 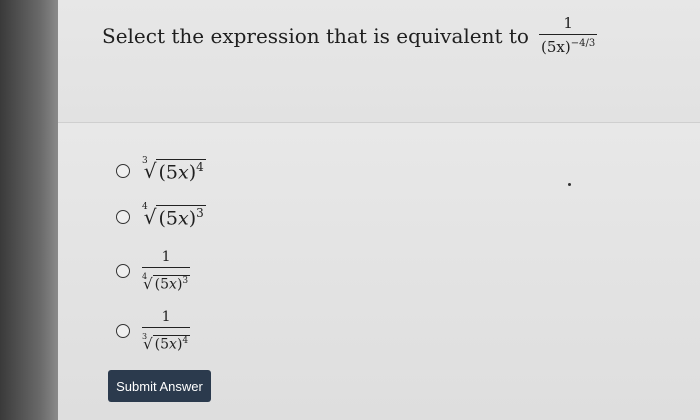 What do you see at coordinates (555, 47) in the screenshot?
I see `question-base: (5x)` at bounding box center [555, 47].